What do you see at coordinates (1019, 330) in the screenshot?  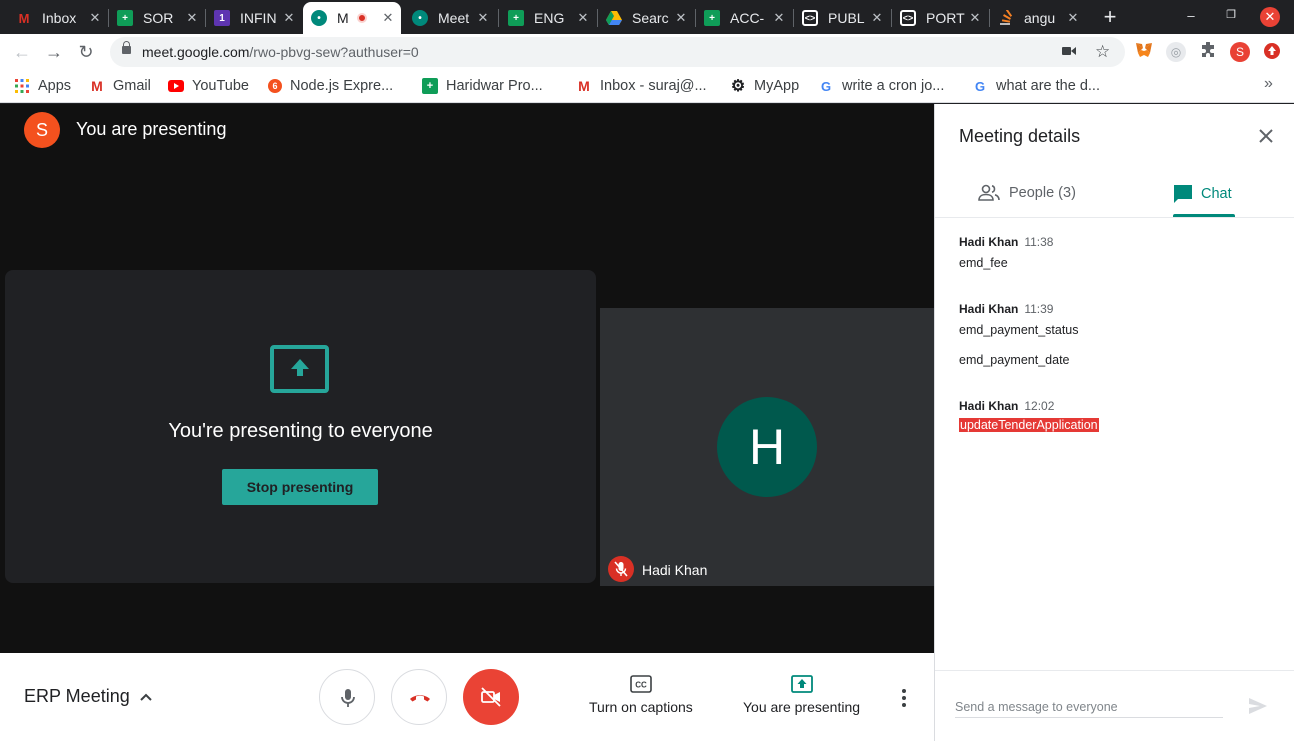 I see `message-text: emd_payment_status` at bounding box center [1019, 330].